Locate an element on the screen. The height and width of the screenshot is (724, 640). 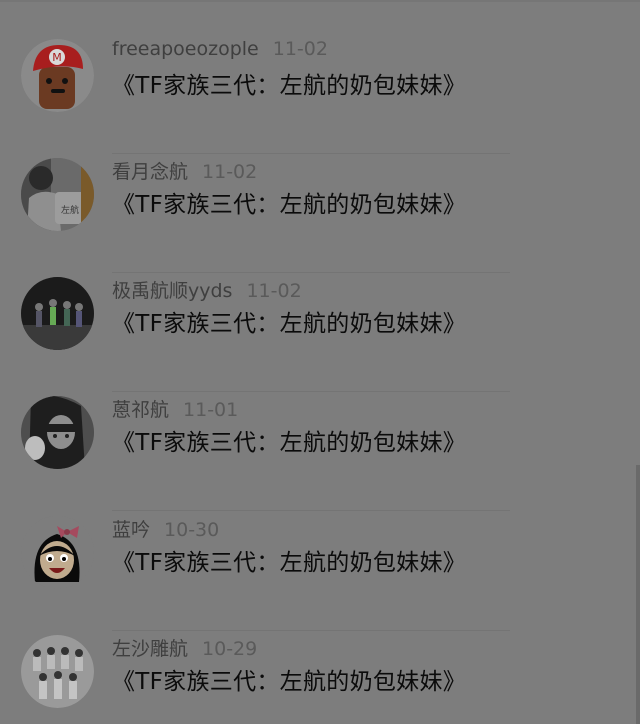
group-white-avatar-icon is located at coordinates (57, 671).